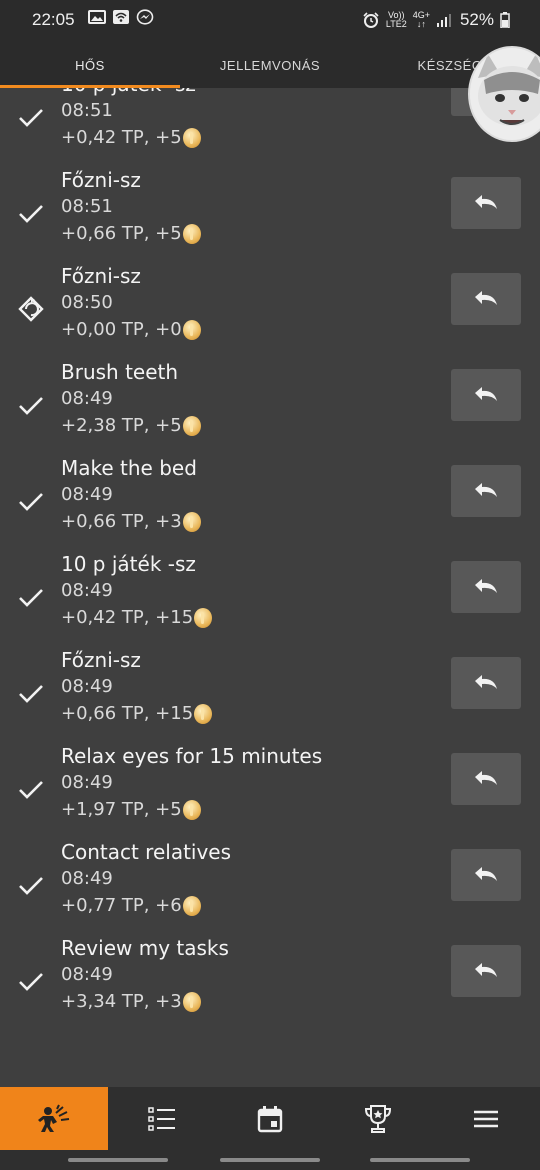 This screenshot has height=1170, width=540. What do you see at coordinates (371, 20) in the screenshot?
I see `alarm-icon` at bounding box center [371, 20].